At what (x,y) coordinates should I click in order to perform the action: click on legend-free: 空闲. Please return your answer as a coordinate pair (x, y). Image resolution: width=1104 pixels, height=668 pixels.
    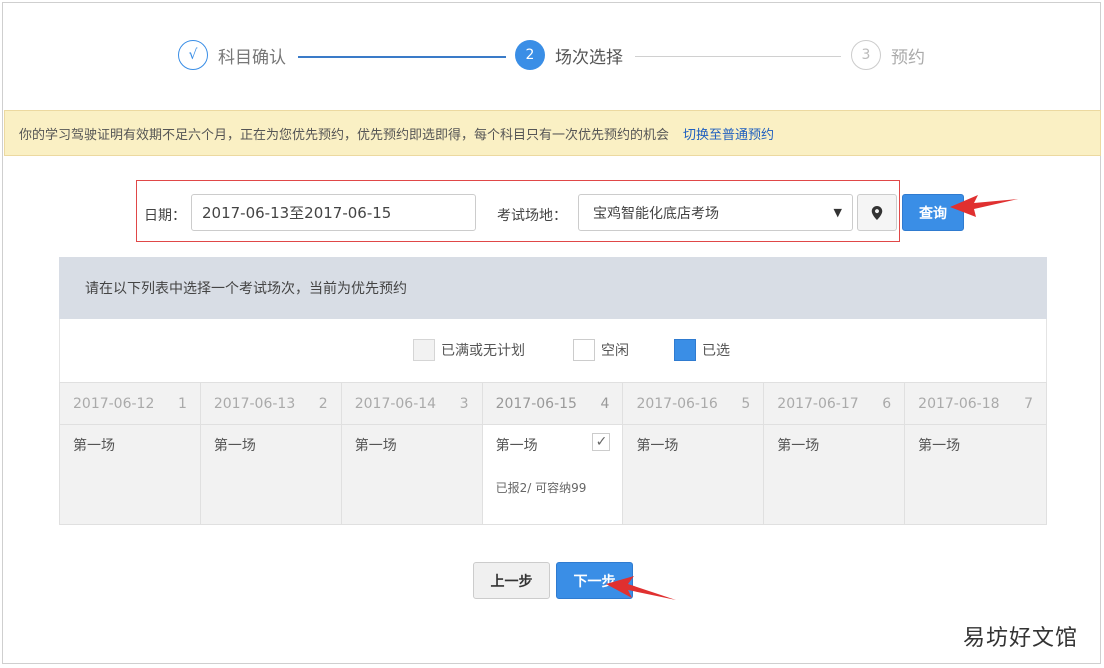
    Looking at the image, I should click on (601, 350).